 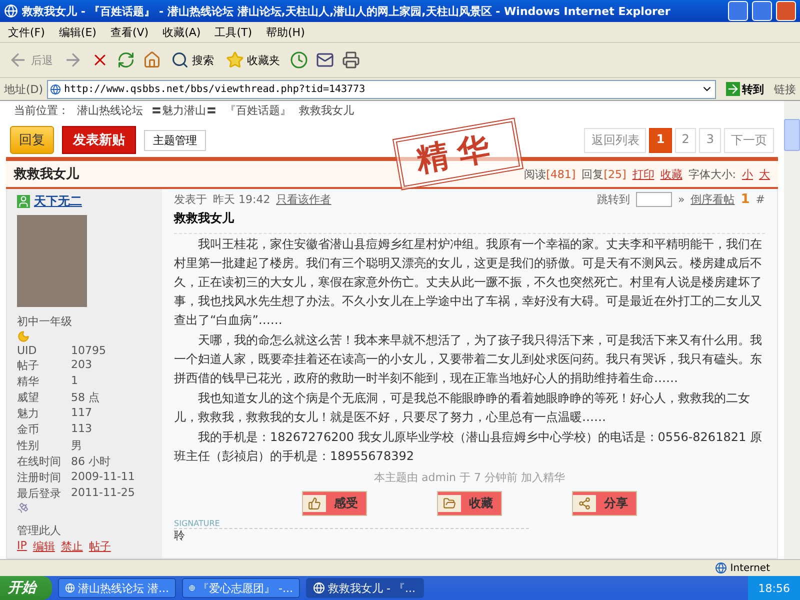 I want to click on profile-value: 58 点, so click(x=85, y=398).